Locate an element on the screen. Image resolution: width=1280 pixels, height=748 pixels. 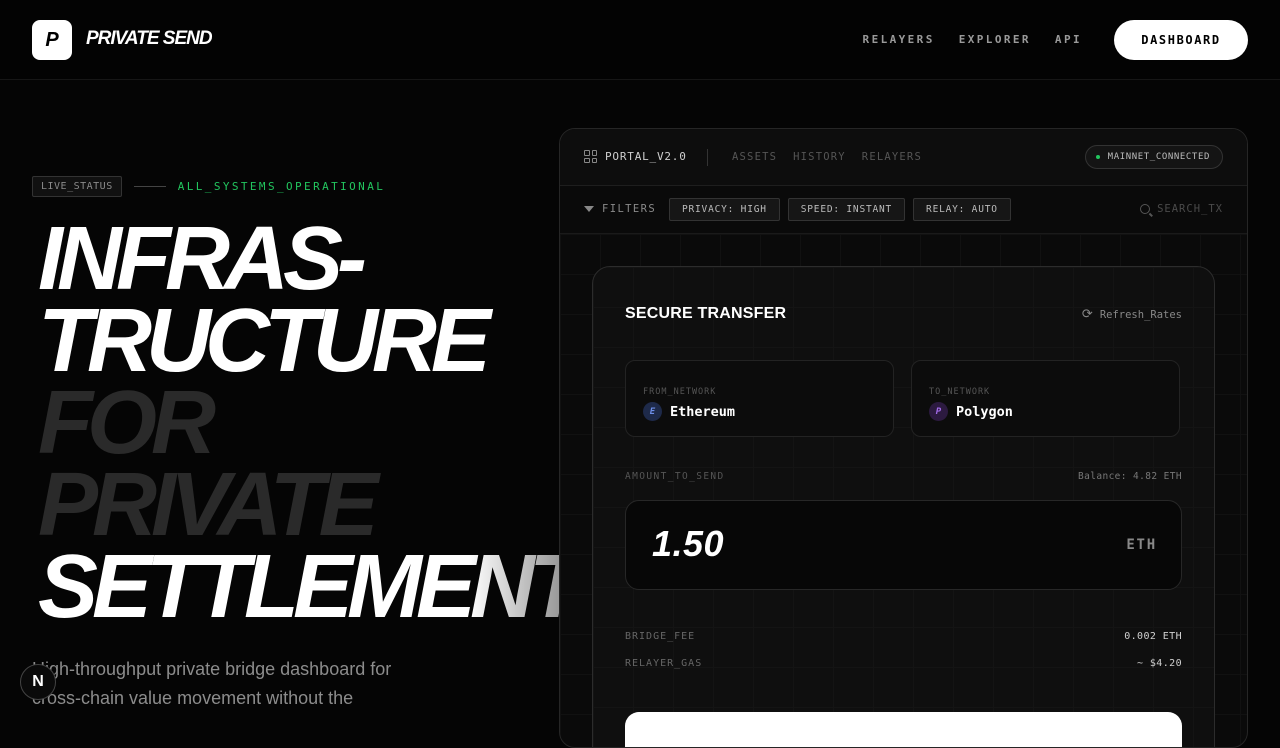
status-row: LIVE_STATUS ALL_SYSTEMS_OPERATIONAL is located at coordinates (208, 186).